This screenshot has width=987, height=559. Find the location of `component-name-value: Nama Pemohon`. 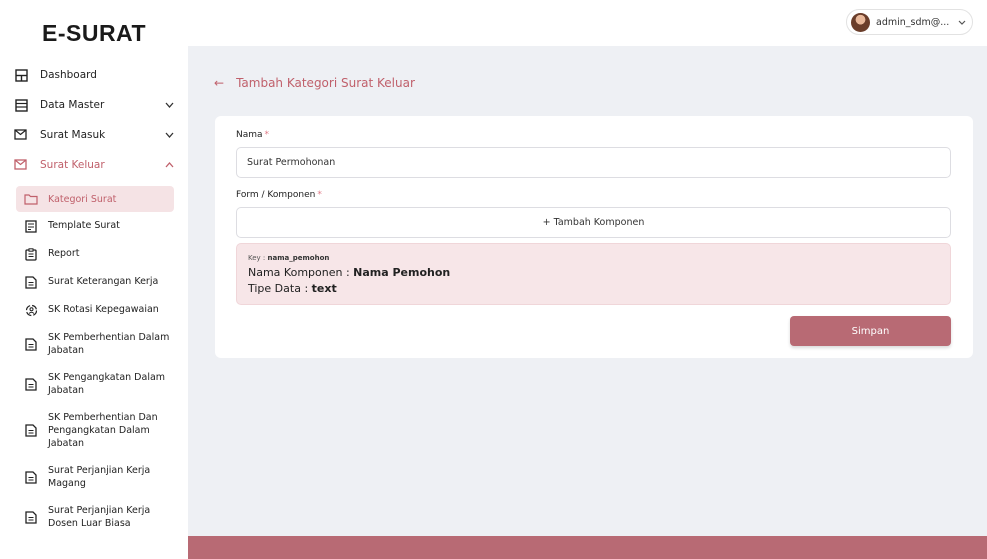

component-name-value: Nama Pemohon is located at coordinates (402, 272).